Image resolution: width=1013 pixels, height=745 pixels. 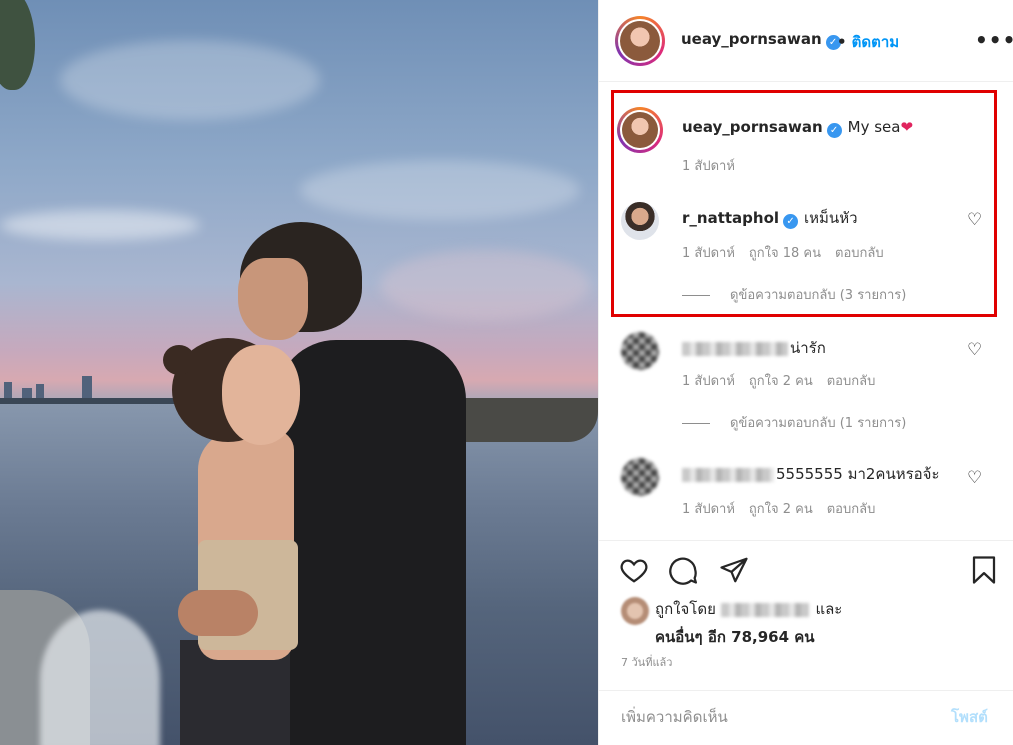 I want to click on view-replies-button: ดูข้อความตอบกลับ (1 รายการ), so click(x=794, y=422).